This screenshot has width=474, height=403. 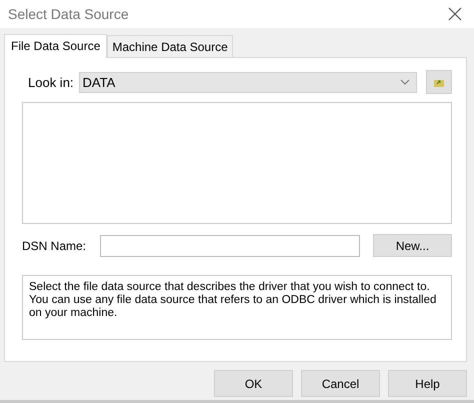 I want to click on dsn-name-field, so click(x=230, y=245).